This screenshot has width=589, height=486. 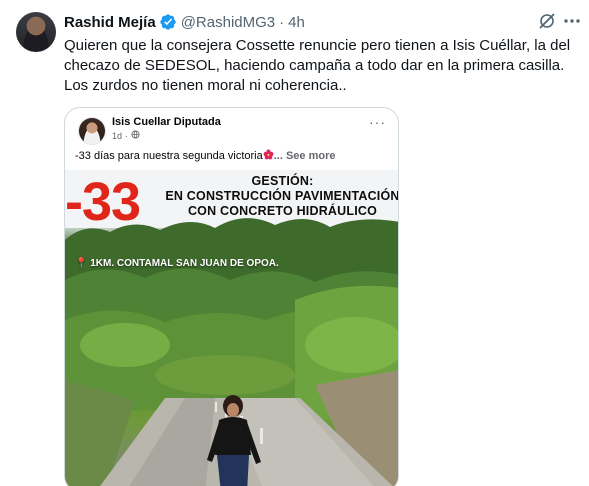 I want to click on countdown-number: -33, so click(x=103, y=202).